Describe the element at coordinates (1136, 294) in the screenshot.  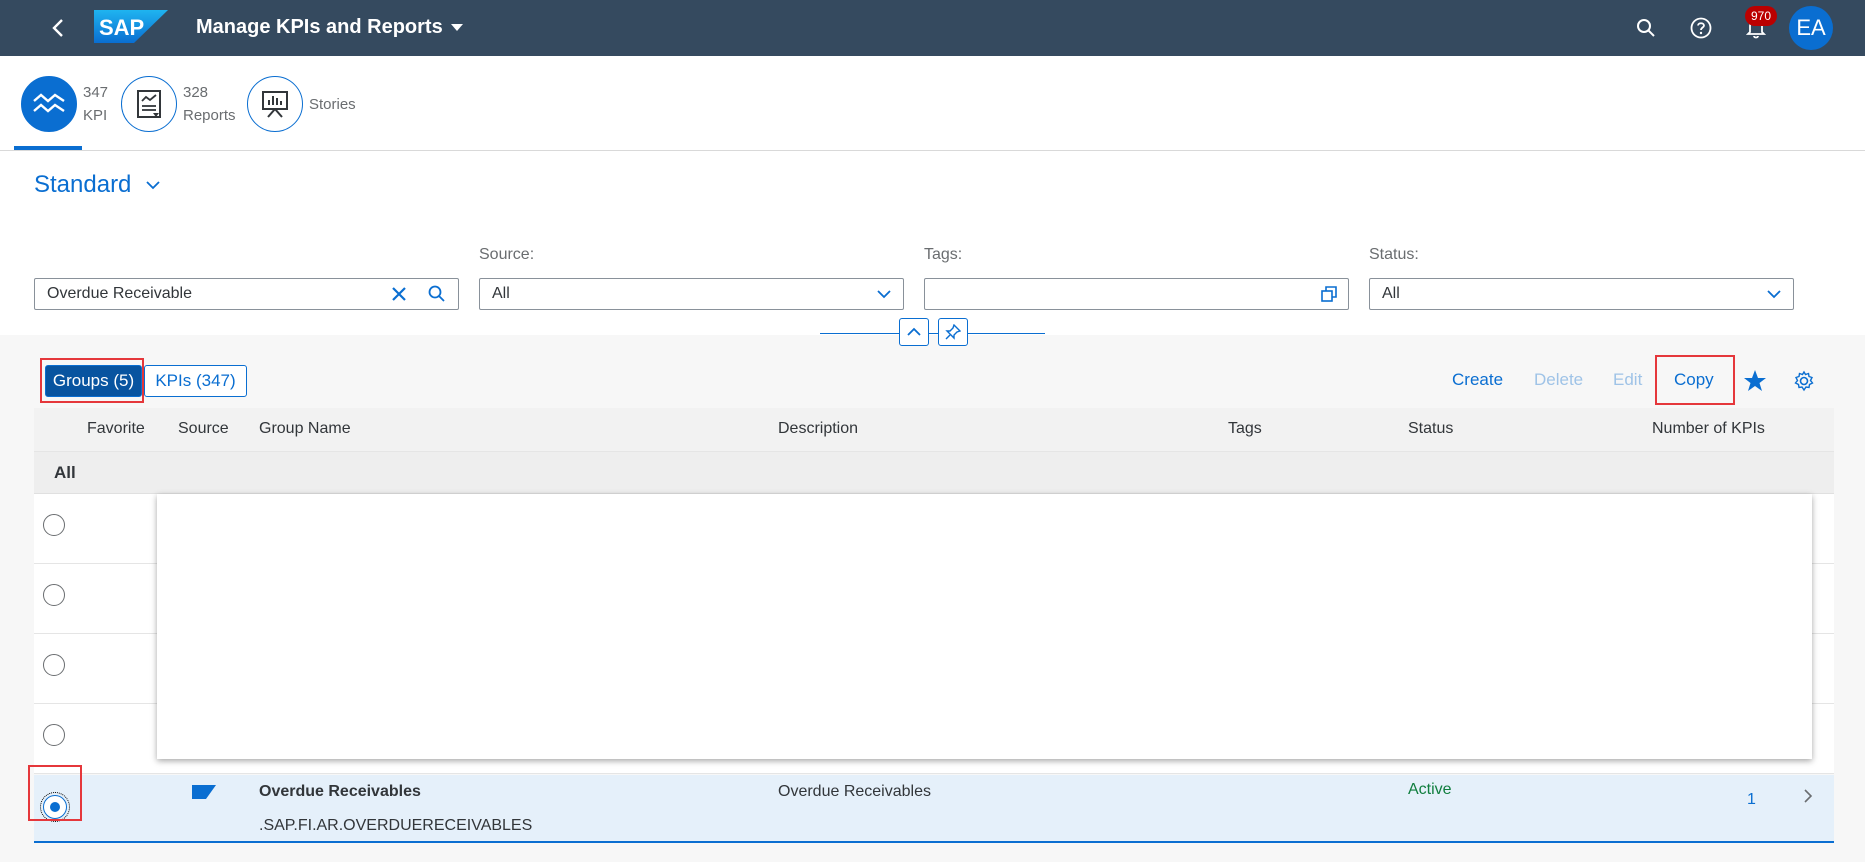
I see `tags-input` at that location.